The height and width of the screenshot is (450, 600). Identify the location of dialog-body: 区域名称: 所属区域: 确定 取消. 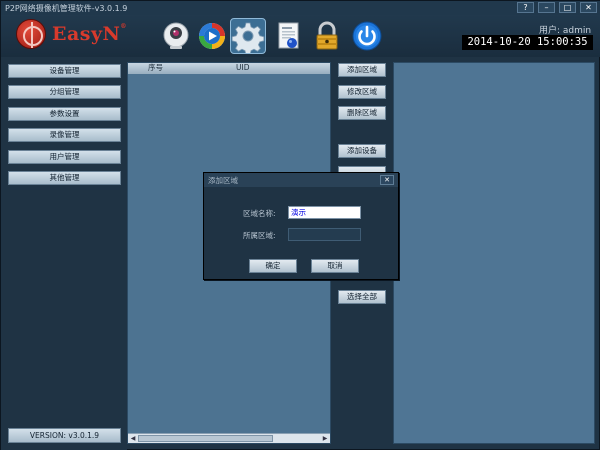
(301, 233).